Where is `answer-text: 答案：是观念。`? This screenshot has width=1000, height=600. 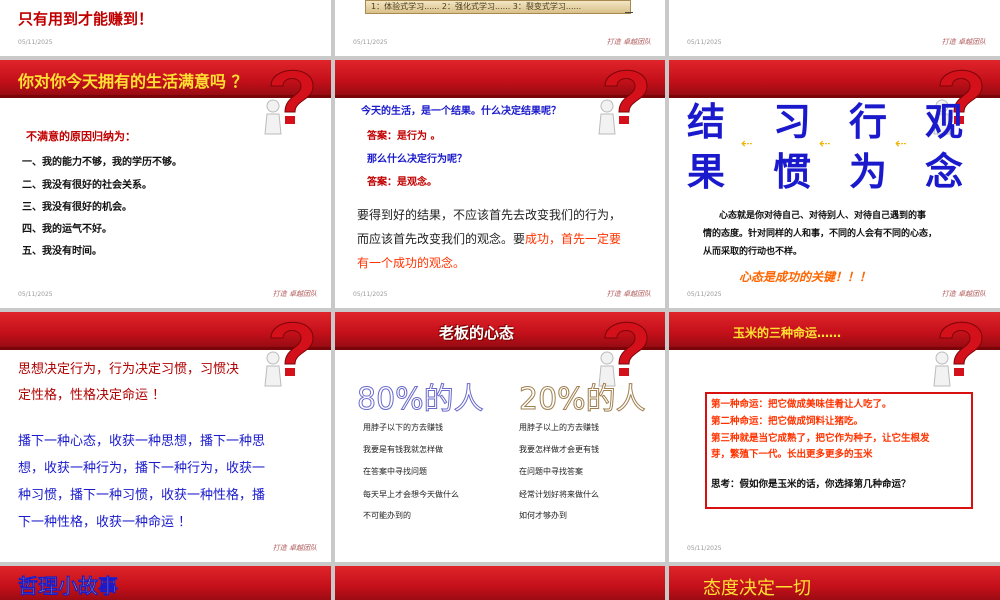
answer-text: 答案：是观念。 is located at coordinates (402, 182).